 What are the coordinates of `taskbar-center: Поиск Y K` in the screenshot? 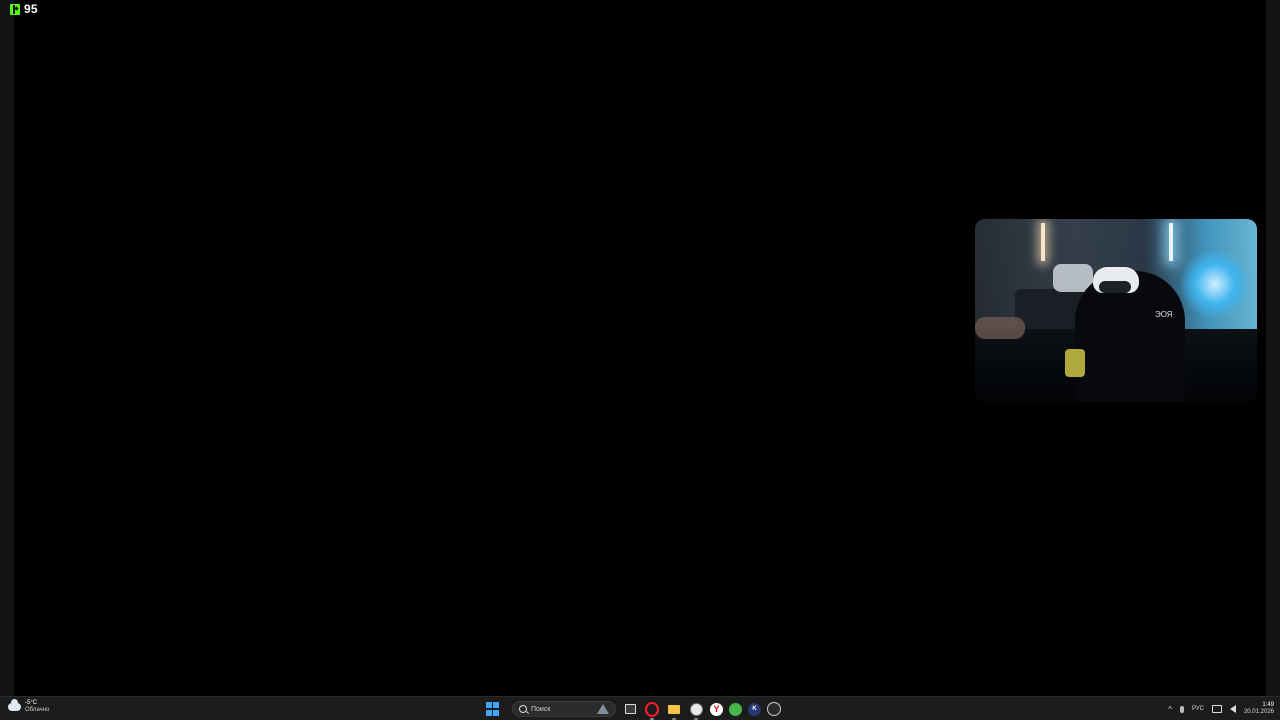 It's located at (633, 709).